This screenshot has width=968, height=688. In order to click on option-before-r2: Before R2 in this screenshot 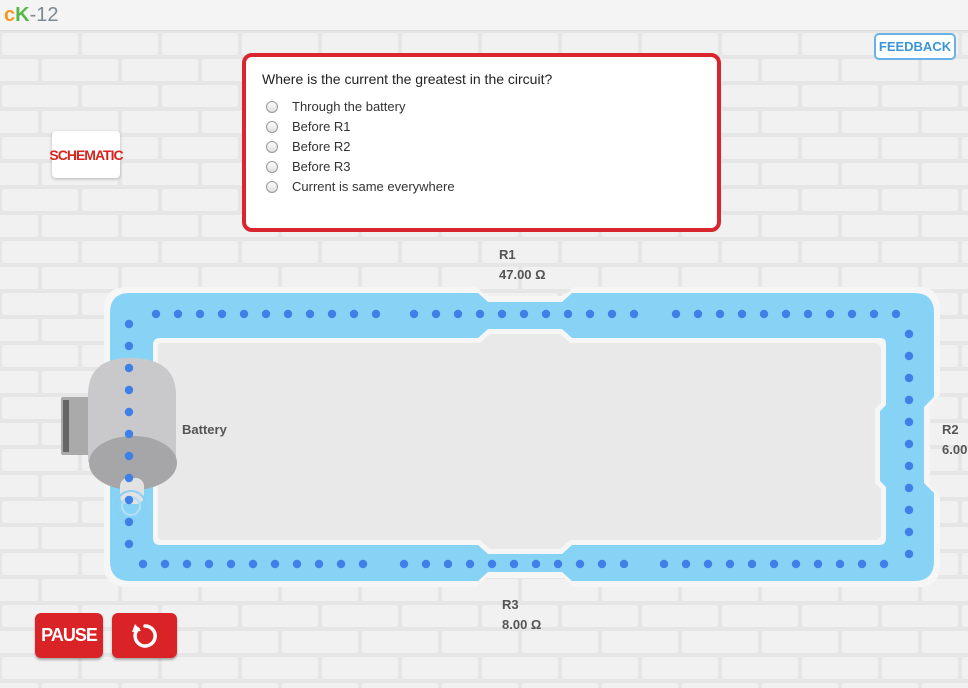, I will do `click(308, 146)`.